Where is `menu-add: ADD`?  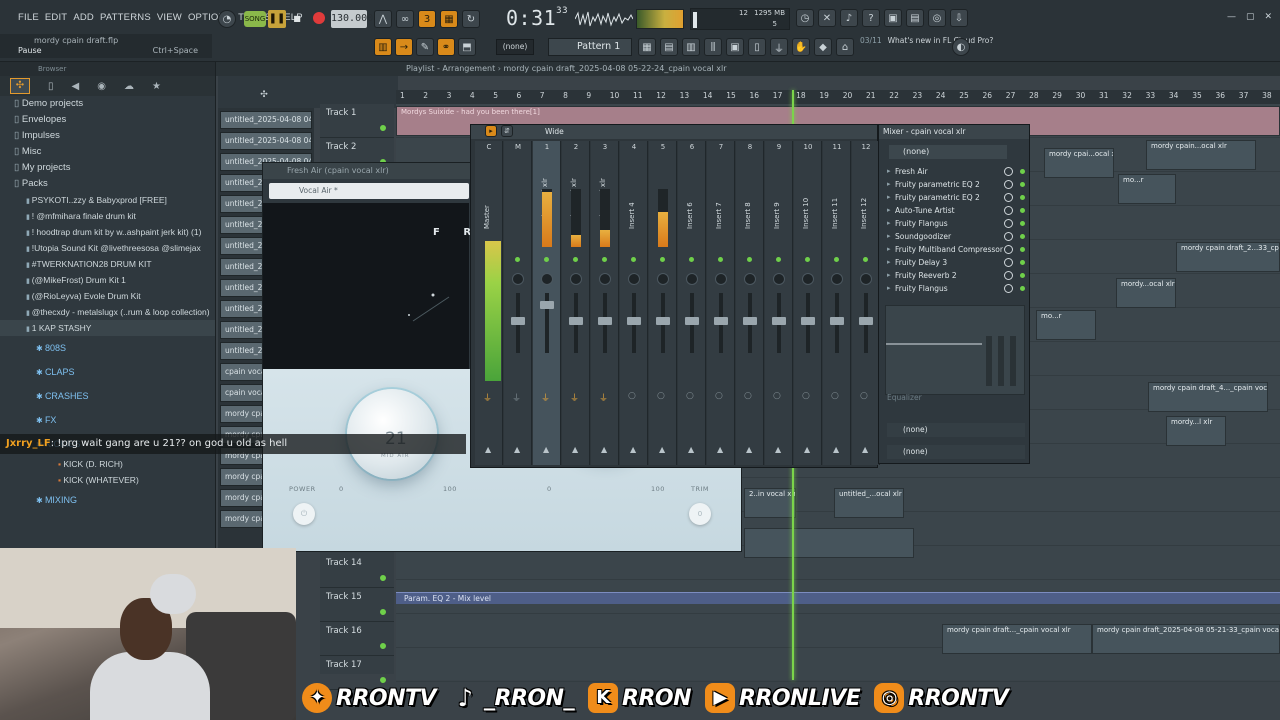
menu-add: ADD is located at coordinates (83, 17).